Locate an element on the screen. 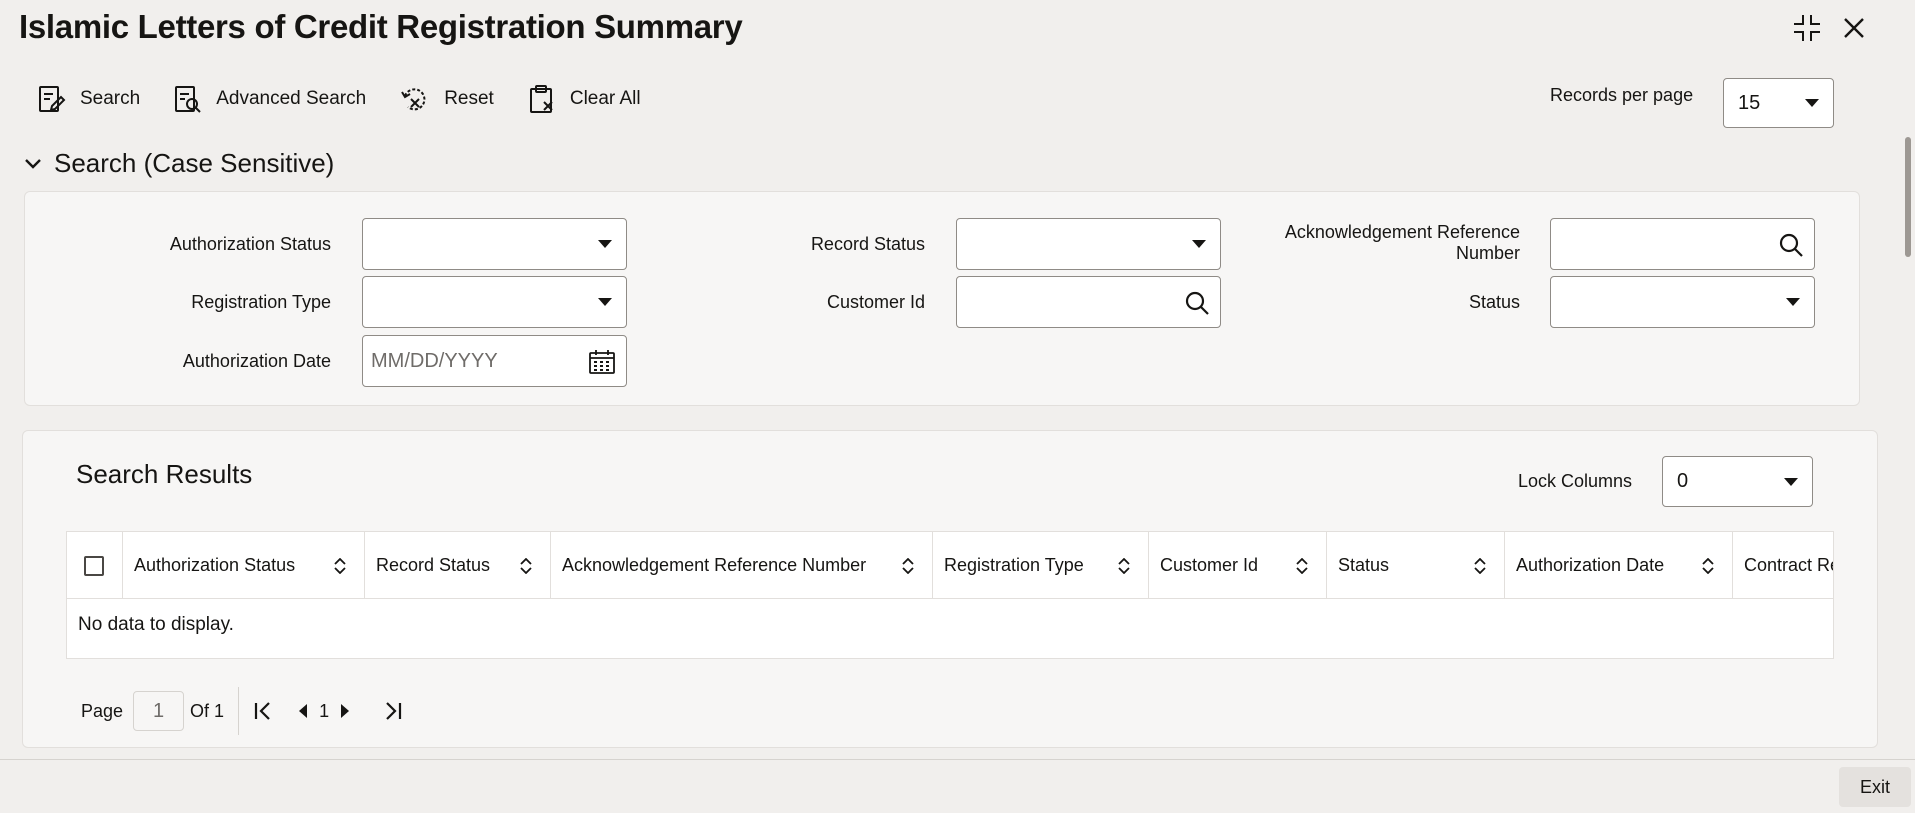 This screenshot has height=813, width=1915. authorization-status-label: Authorization Status is located at coordinates (250, 244).